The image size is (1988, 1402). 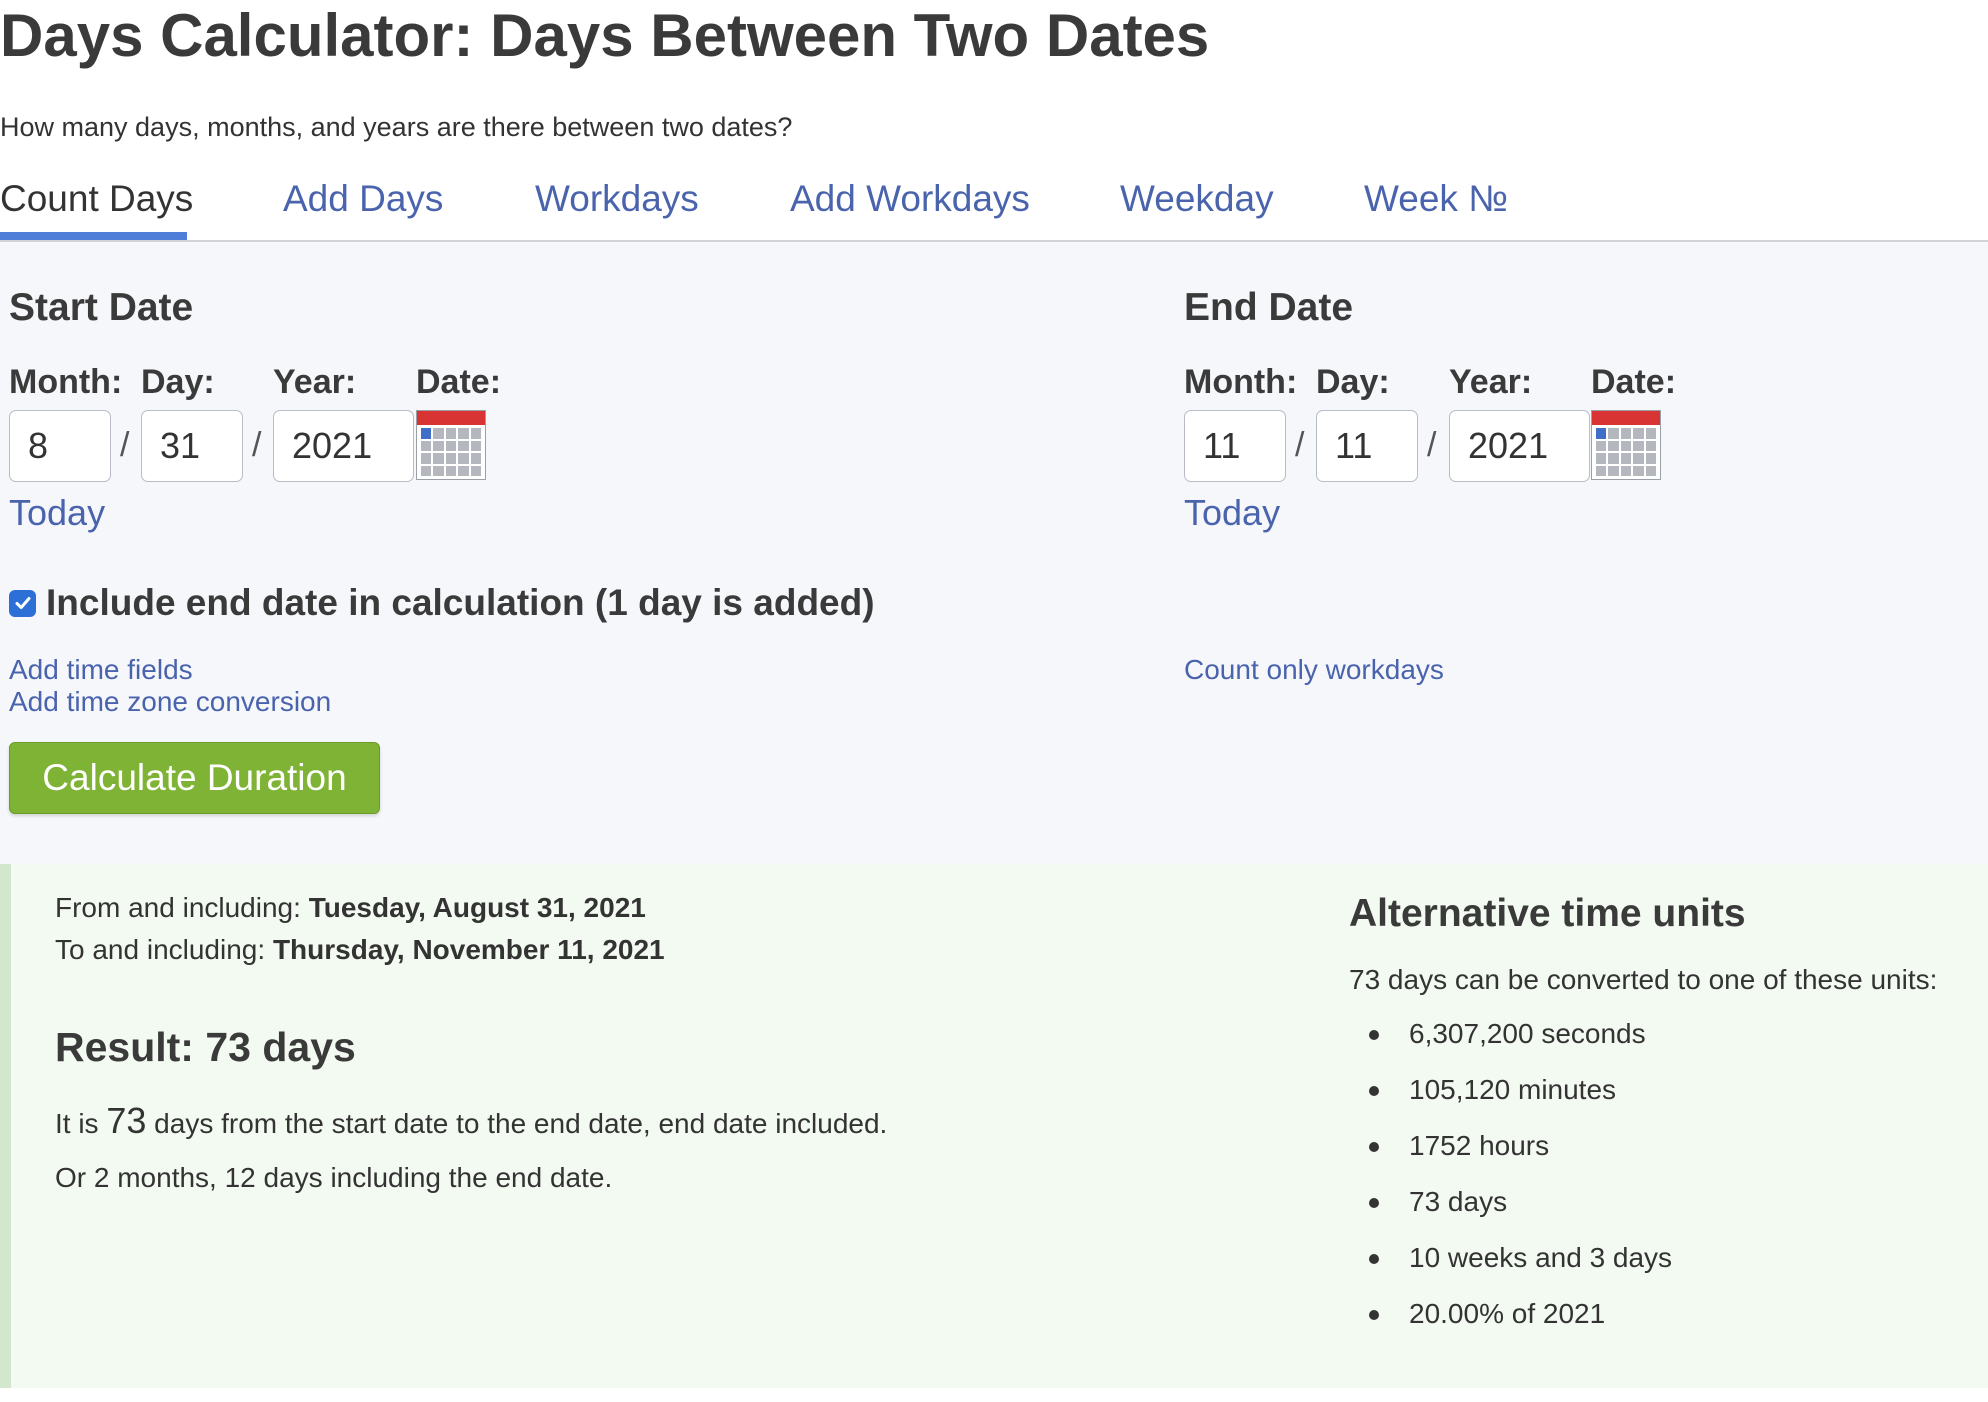 I want to click on to-label: To and including:, so click(x=164, y=949).